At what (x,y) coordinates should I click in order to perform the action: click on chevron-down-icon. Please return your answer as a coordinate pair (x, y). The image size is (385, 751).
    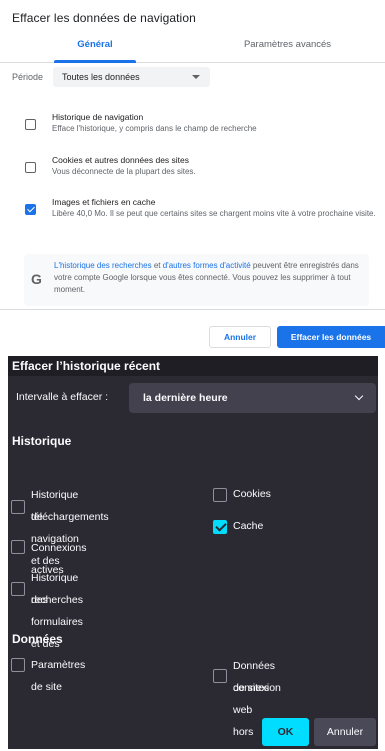
    Looking at the image, I should click on (359, 396).